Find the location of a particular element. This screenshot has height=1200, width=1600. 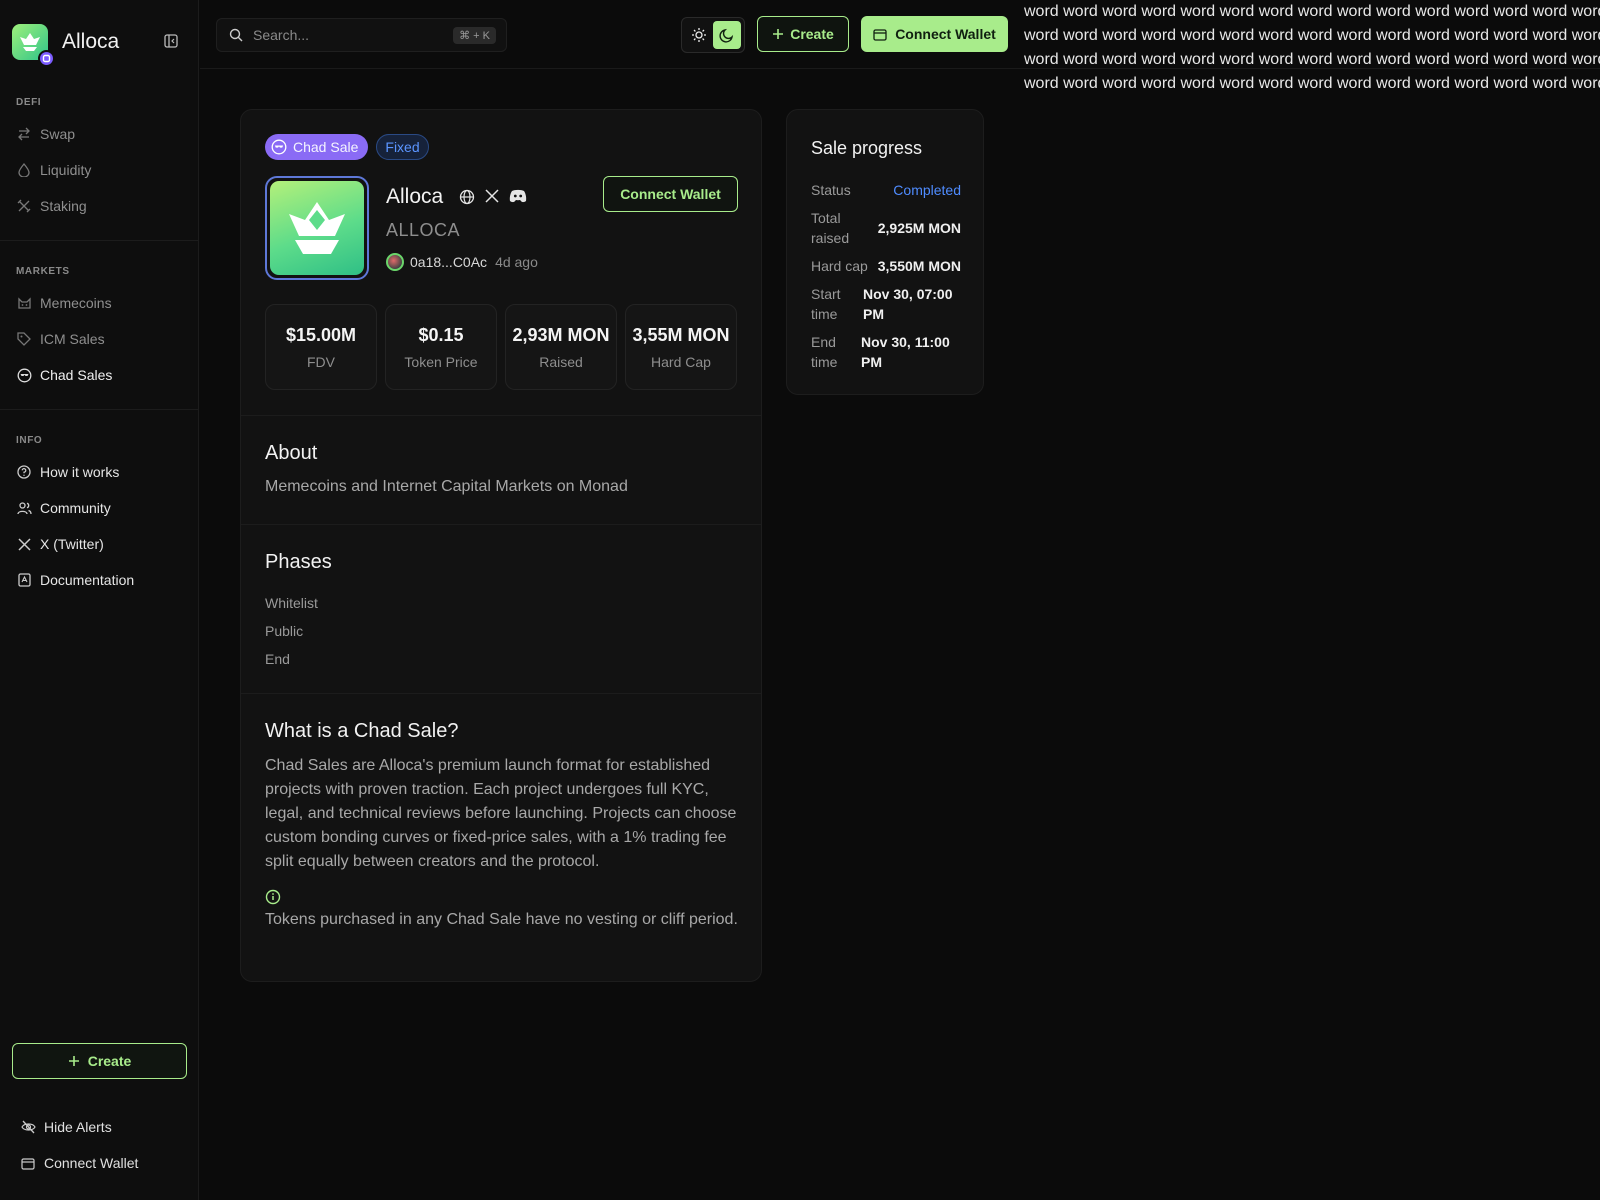

alloca-crown-icon is located at coordinates (317, 228).